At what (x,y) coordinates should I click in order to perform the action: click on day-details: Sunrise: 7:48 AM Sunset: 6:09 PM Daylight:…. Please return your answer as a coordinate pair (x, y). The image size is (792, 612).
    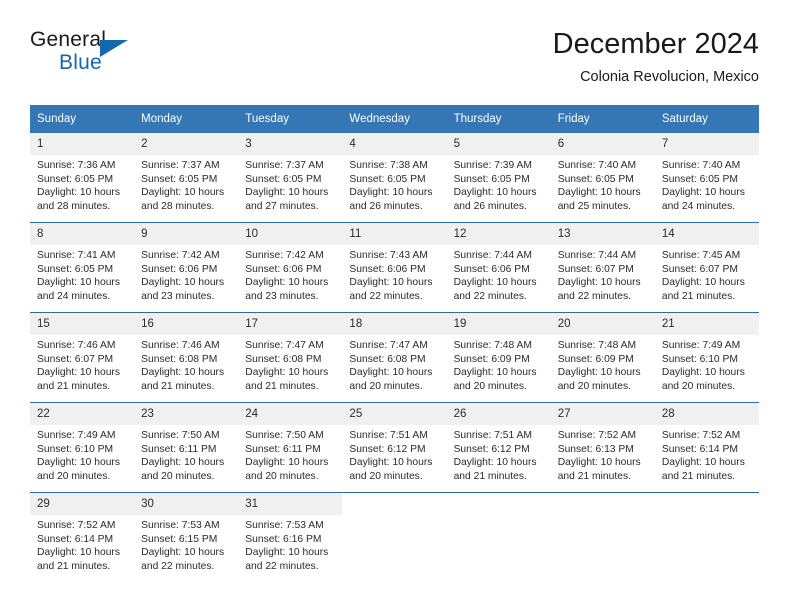
    Looking at the image, I should click on (603, 364).